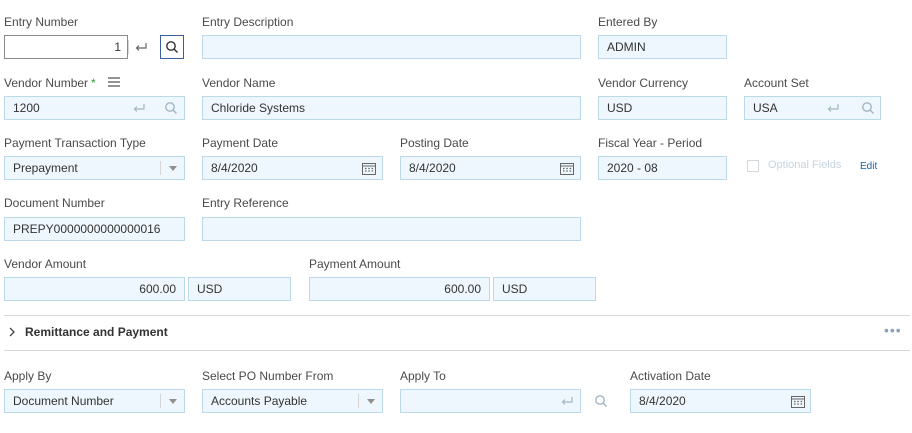 The height and width of the screenshot is (433, 912). I want to click on entry-reference-label: Entry Reference, so click(245, 203).